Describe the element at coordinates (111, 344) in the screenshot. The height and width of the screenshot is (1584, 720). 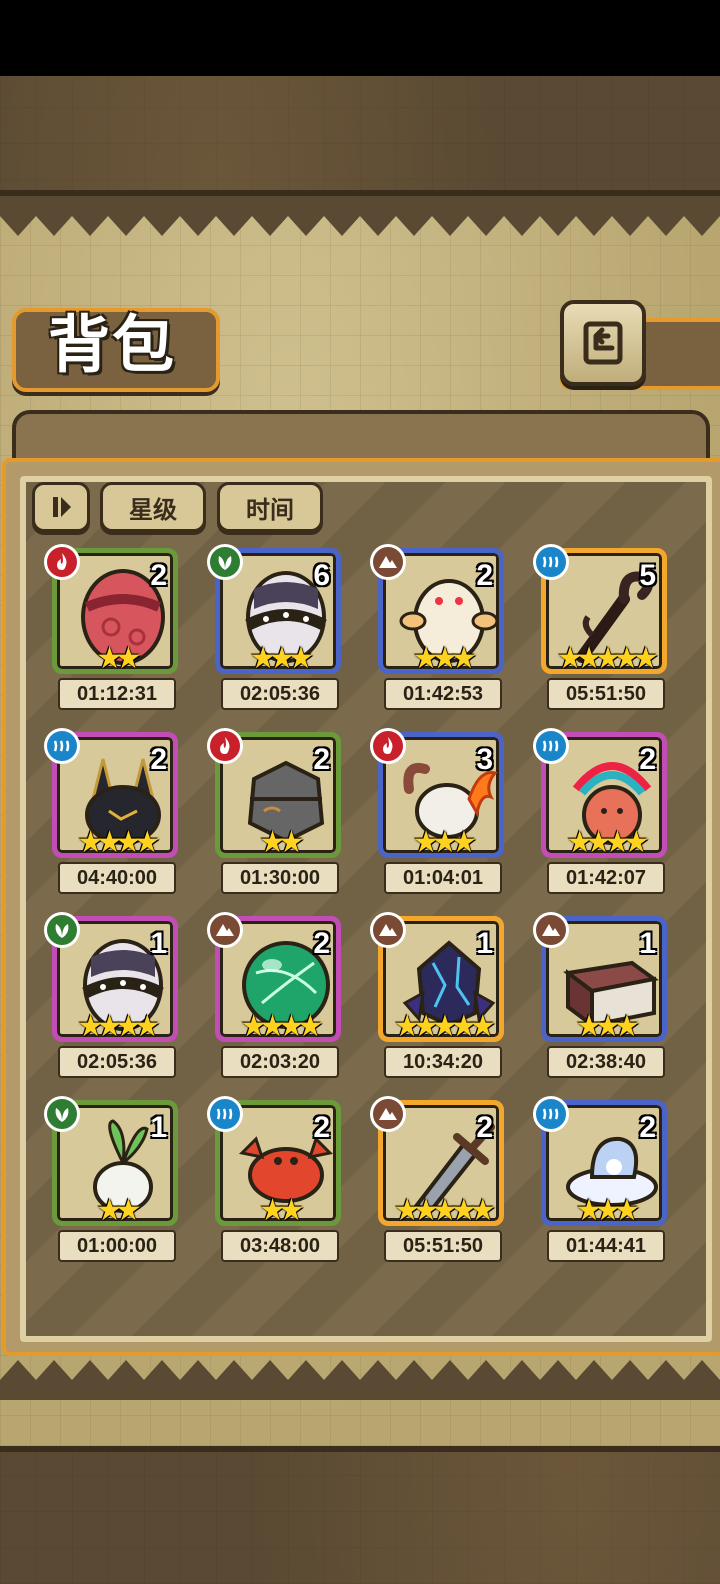
I see `page-title: 背包` at that location.